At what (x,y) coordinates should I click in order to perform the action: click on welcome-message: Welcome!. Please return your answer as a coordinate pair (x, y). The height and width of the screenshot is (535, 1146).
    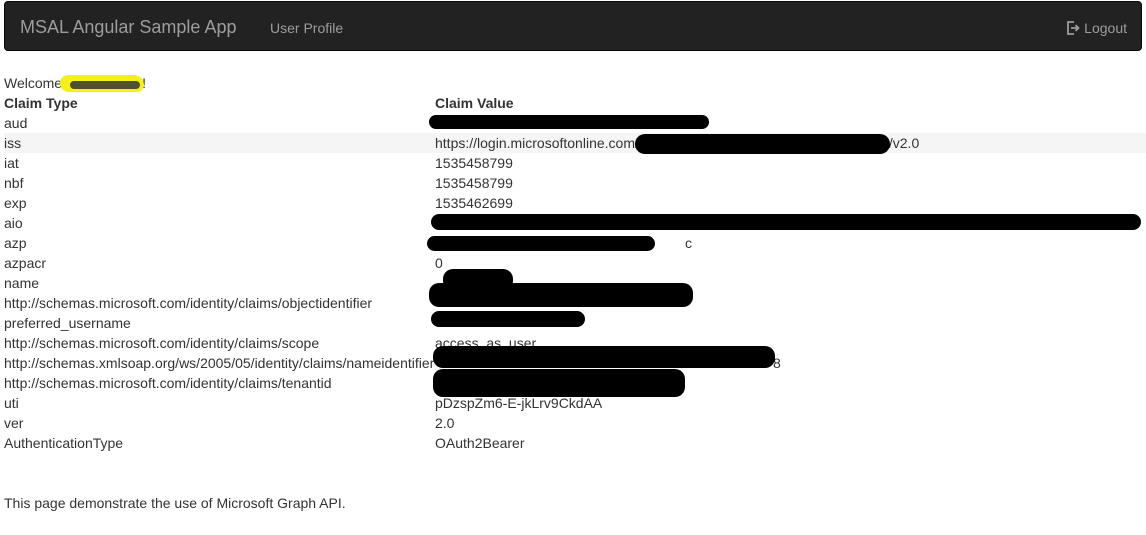
    Looking at the image, I should click on (75, 83).